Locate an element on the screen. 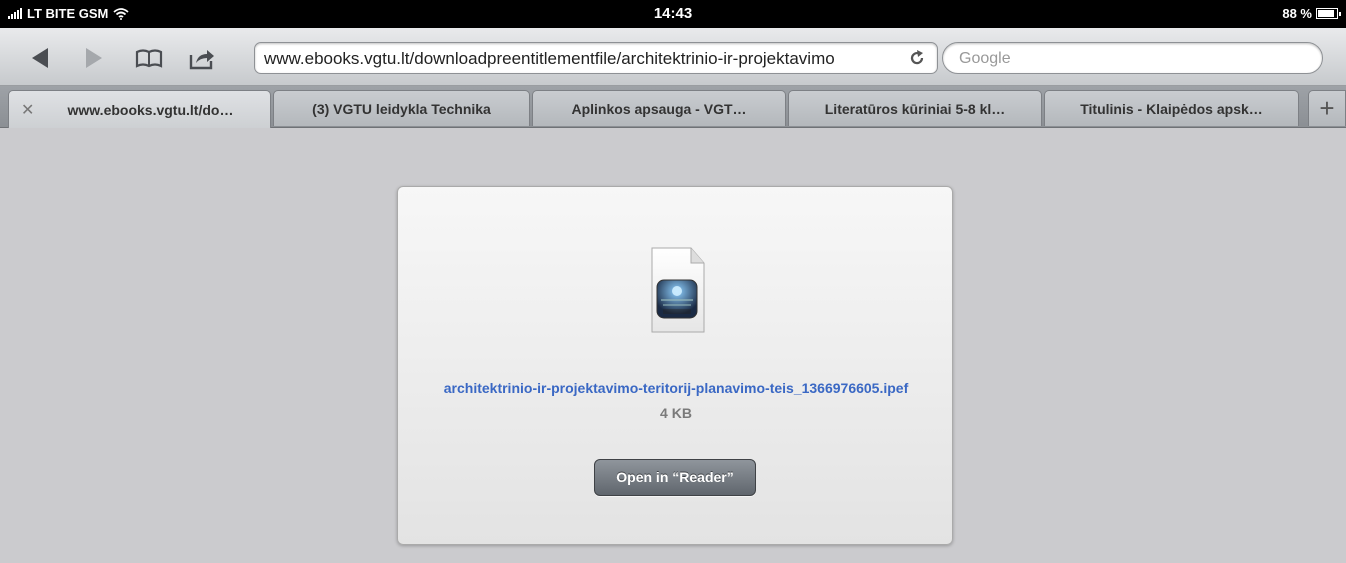  battery-indicator: 88 % is located at coordinates (1311, 13).